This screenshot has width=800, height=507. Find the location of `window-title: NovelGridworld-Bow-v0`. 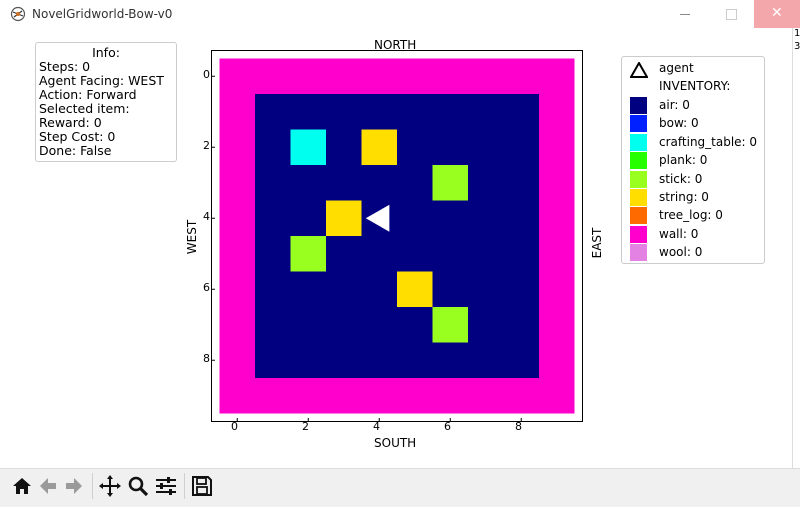

window-title: NovelGridworld-Bow-v0 is located at coordinates (102, 14).